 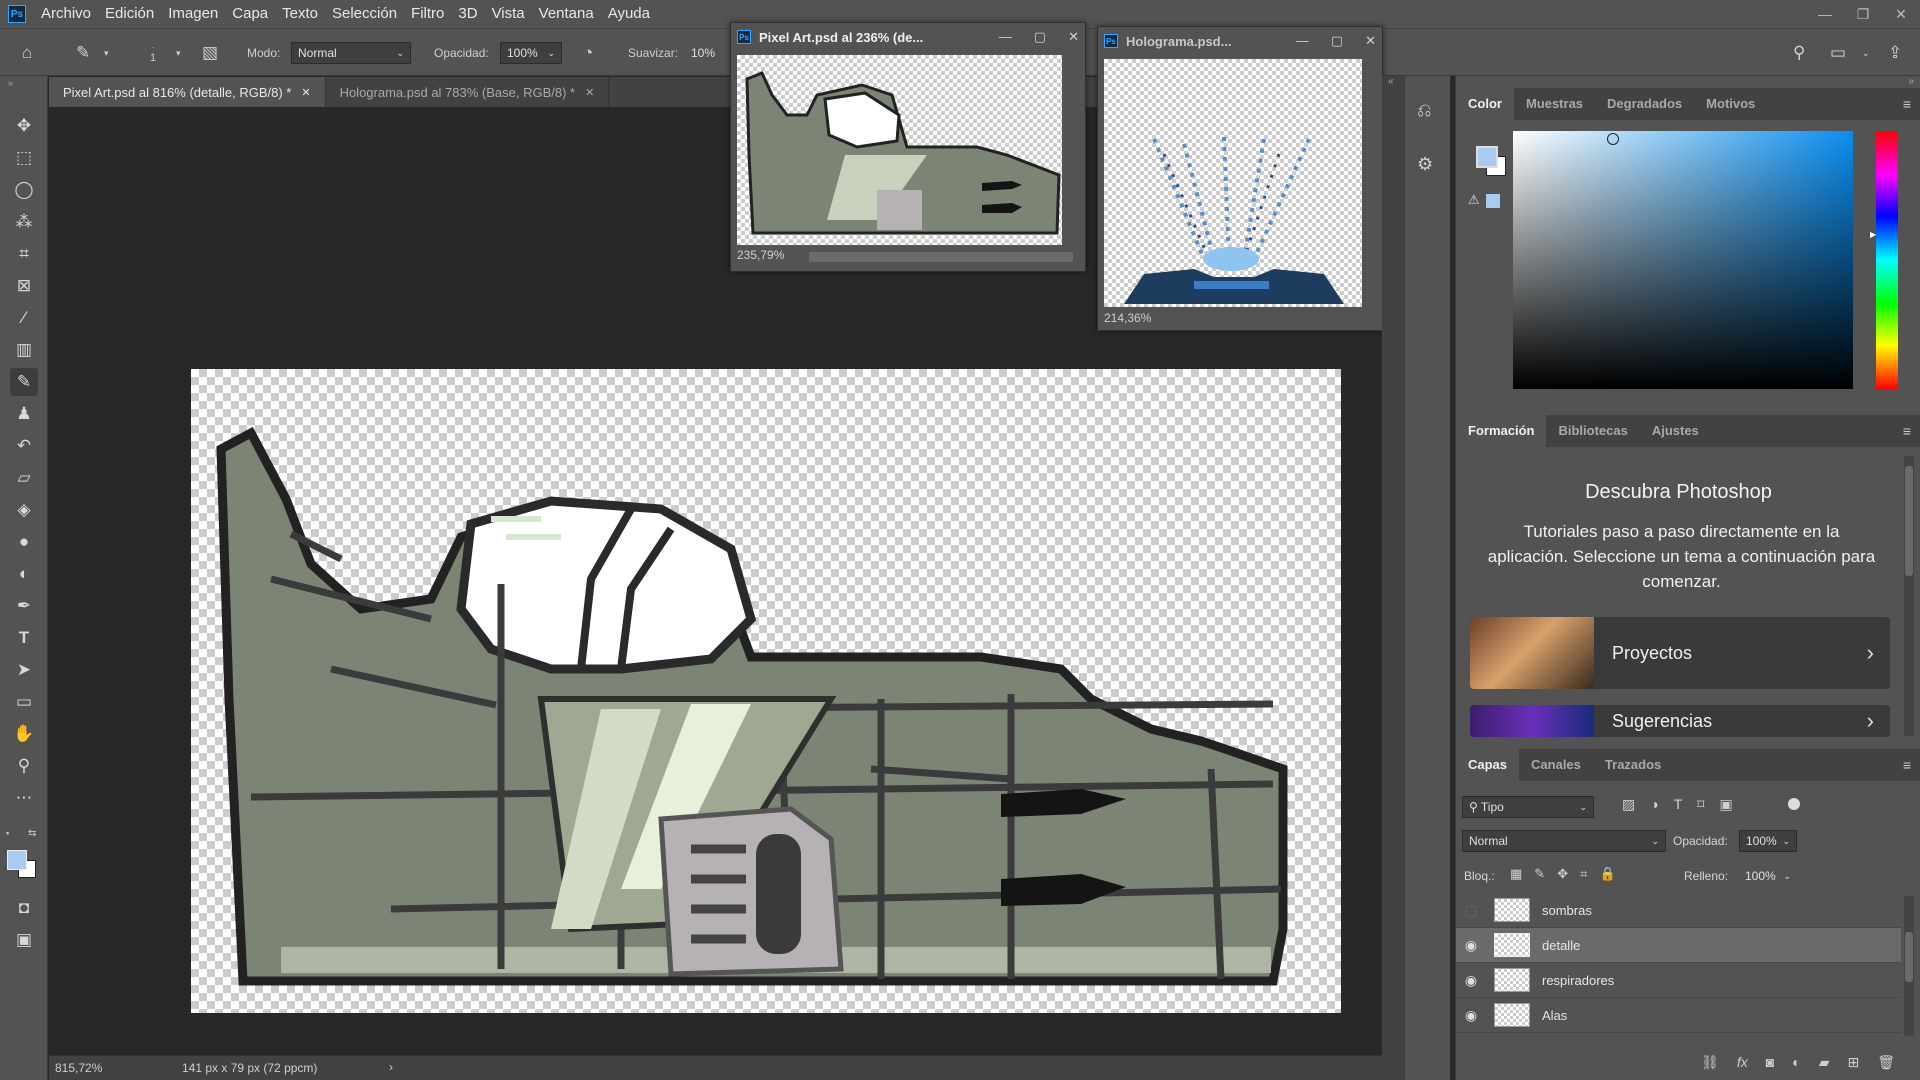 What do you see at coordinates (1633, 765) in the screenshot?
I see `tab-trazados: Trazados` at bounding box center [1633, 765].